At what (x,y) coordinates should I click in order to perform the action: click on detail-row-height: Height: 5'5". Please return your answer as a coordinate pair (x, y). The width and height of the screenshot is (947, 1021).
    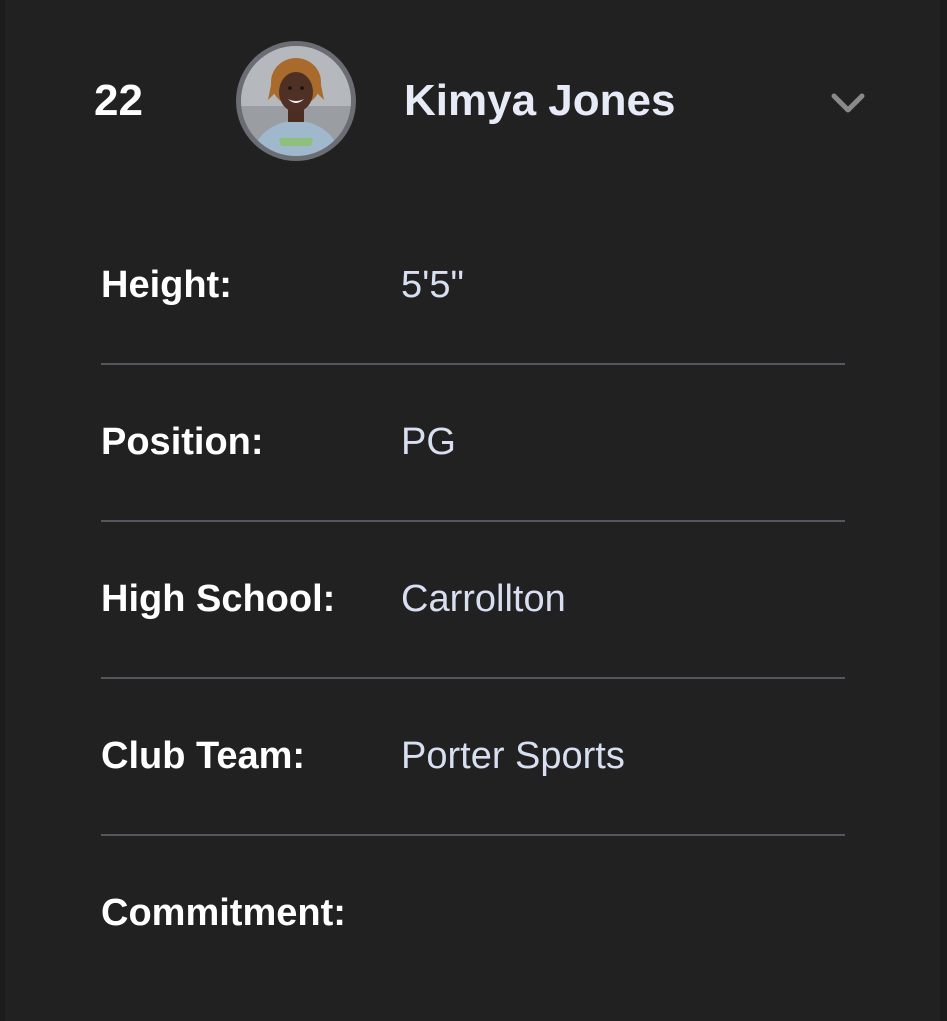
    Looking at the image, I should click on (473, 286).